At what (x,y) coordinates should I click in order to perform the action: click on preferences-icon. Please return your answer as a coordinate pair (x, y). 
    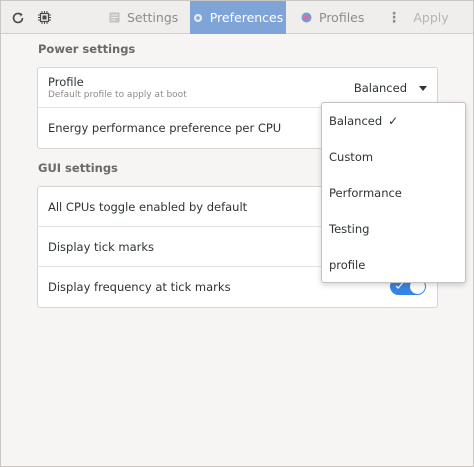
    Looking at the image, I should click on (198, 18).